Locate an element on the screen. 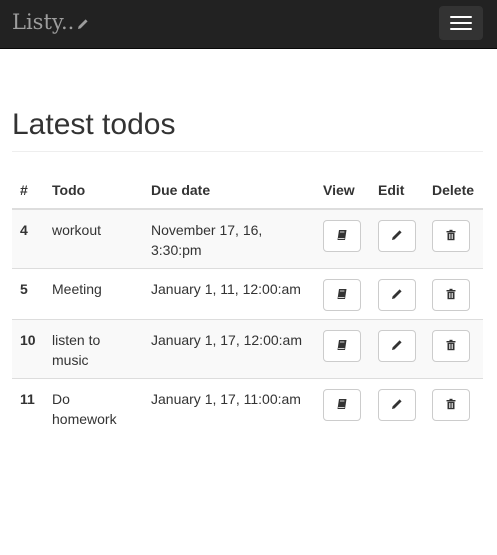 Image resolution: width=497 pixels, height=555 pixels. navbar-toggle-button is located at coordinates (461, 23).